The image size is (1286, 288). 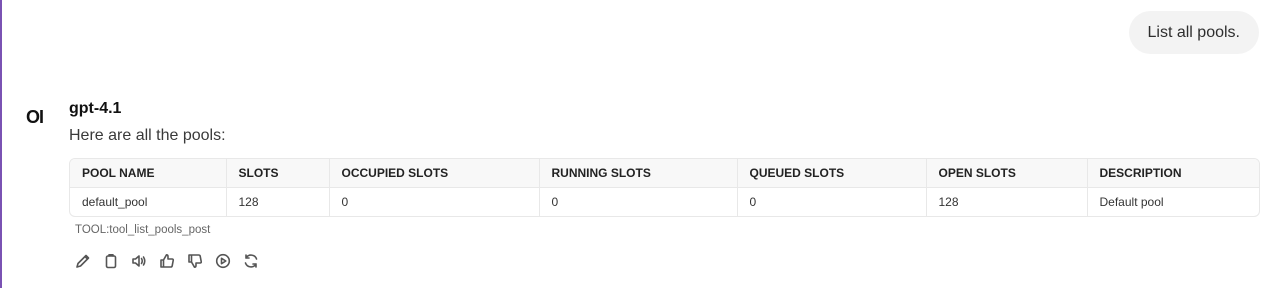 What do you see at coordinates (139, 261) in the screenshot?
I see `speaker-icon` at bounding box center [139, 261].